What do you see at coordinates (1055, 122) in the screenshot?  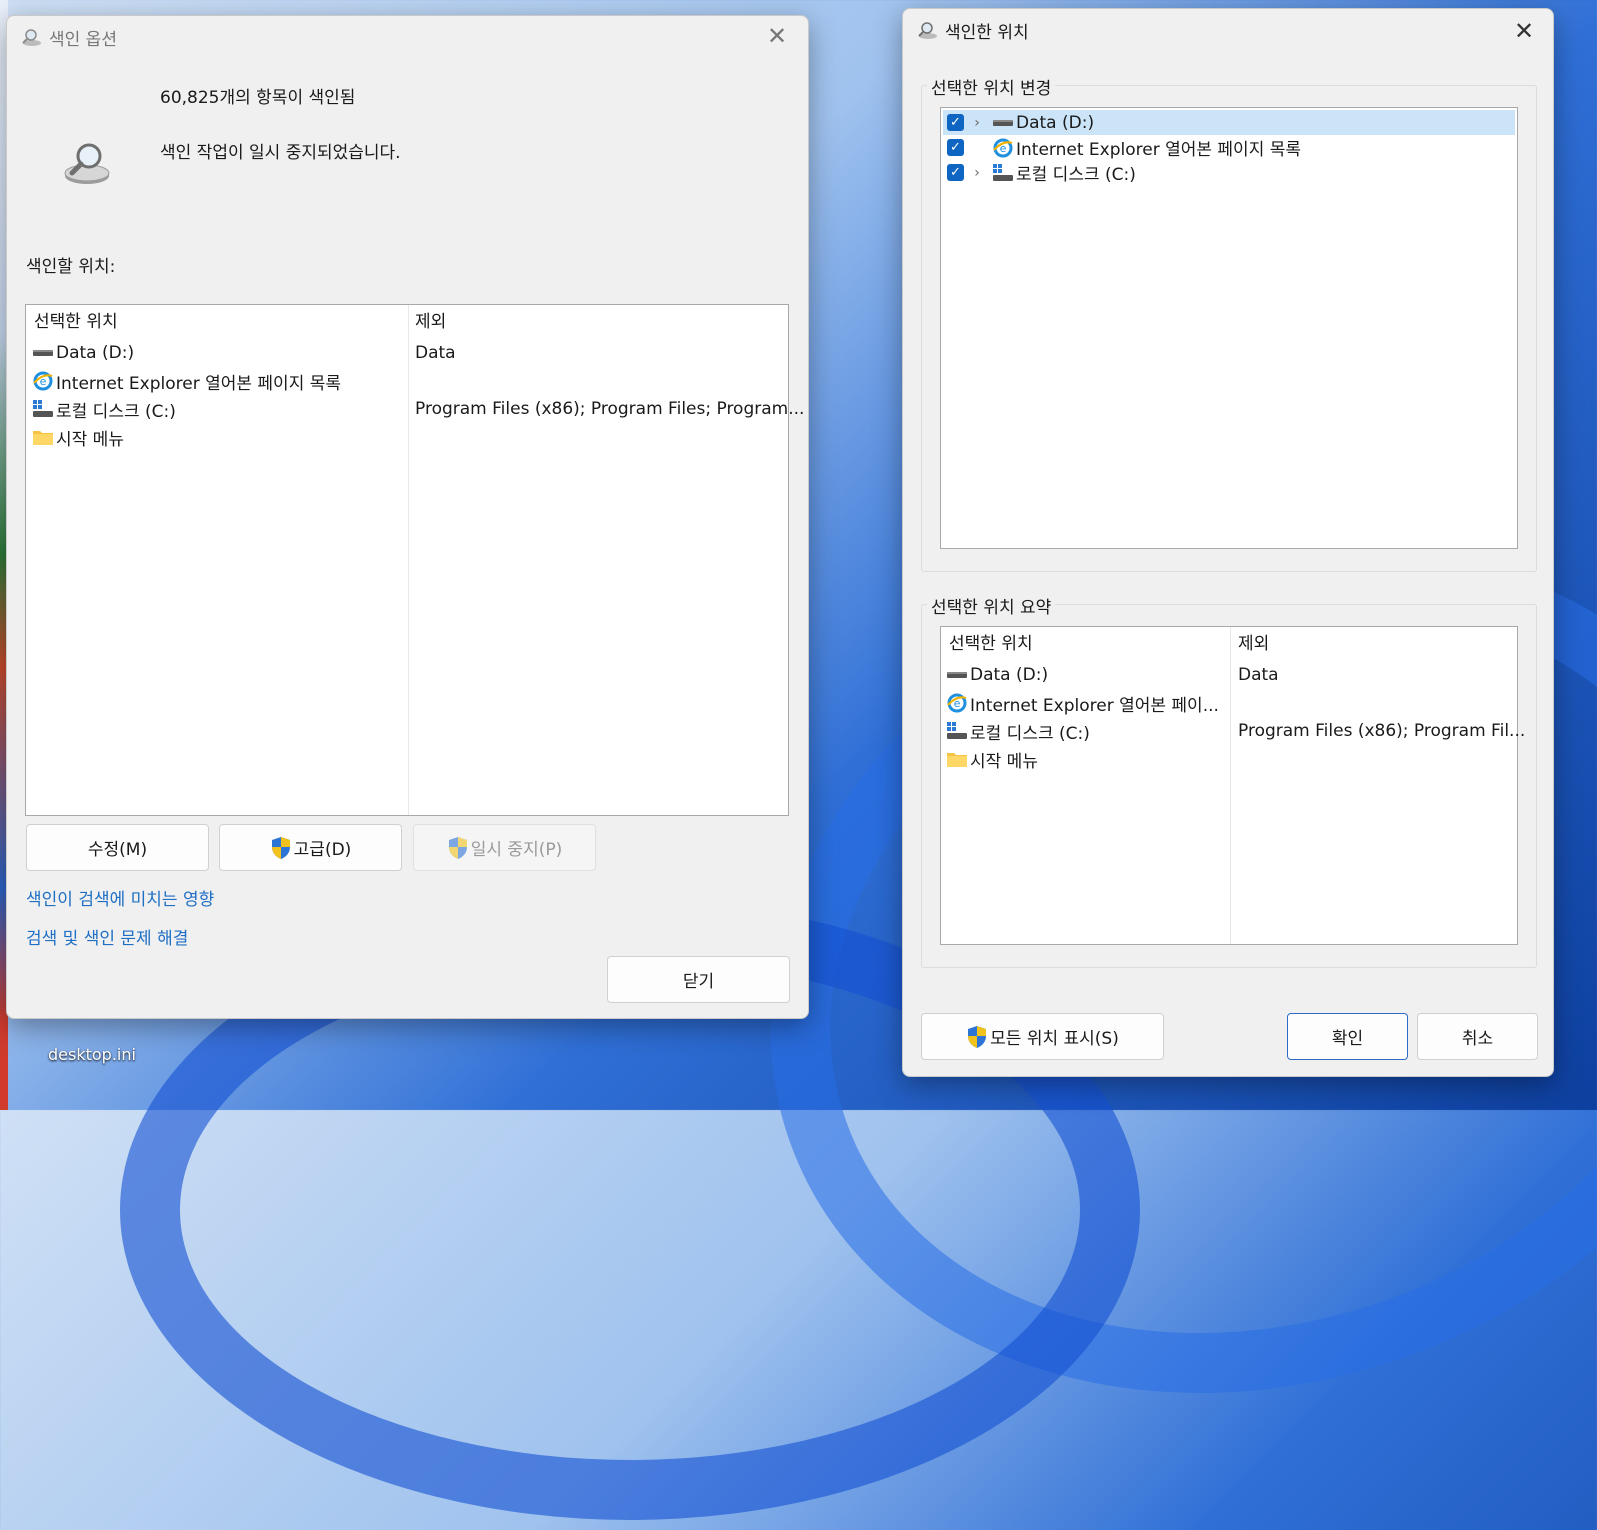 I see `tree-item-label: Data (D:)` at bounding box center [1055, 122].